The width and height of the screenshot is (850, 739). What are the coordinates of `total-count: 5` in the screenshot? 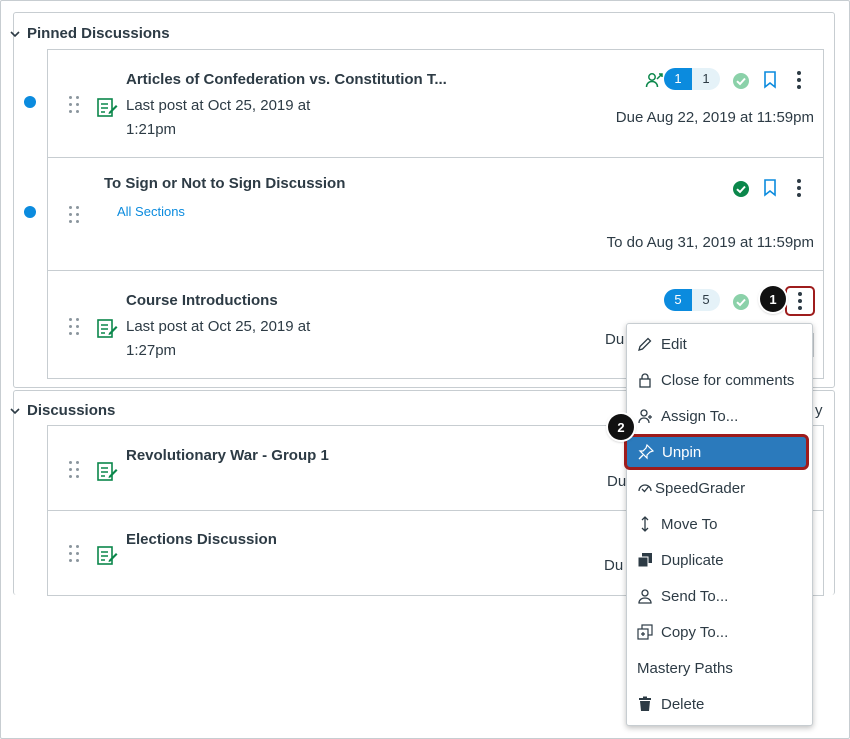 It's located at (706, 300).